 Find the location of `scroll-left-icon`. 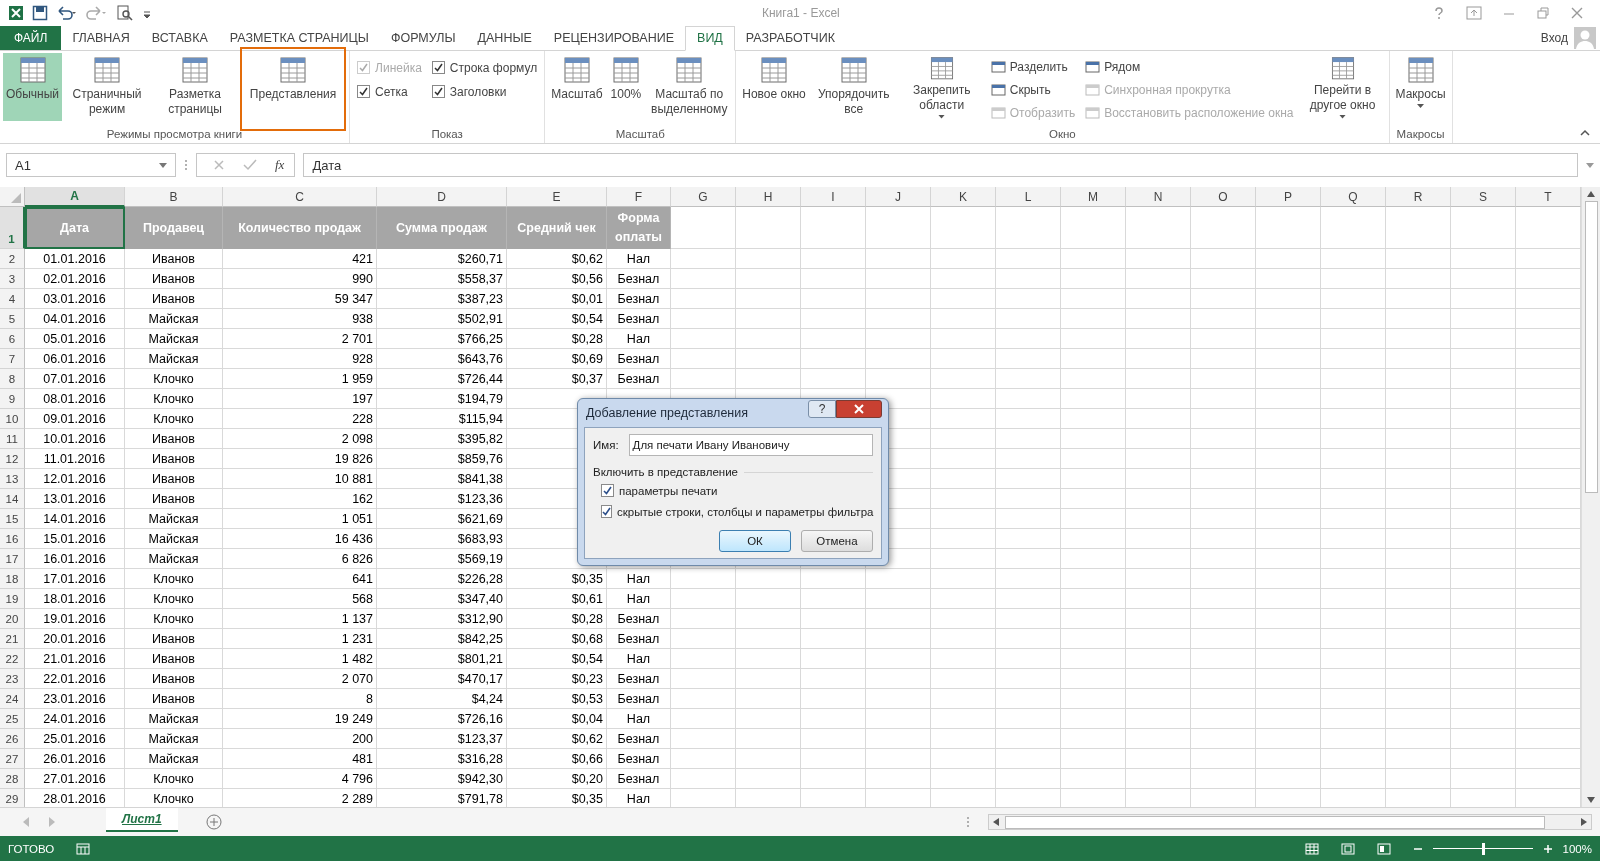

scroll-left-icon is located at coordinates (996, 822).